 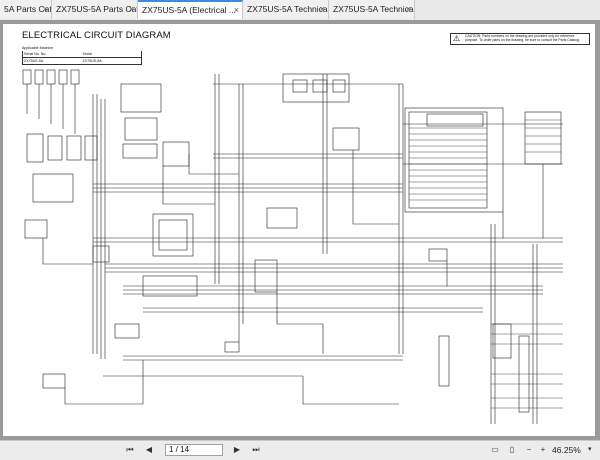 I want to click on tab-technical-1: ZX75US-5A Technical ... ×, so click(x=286, y=9).